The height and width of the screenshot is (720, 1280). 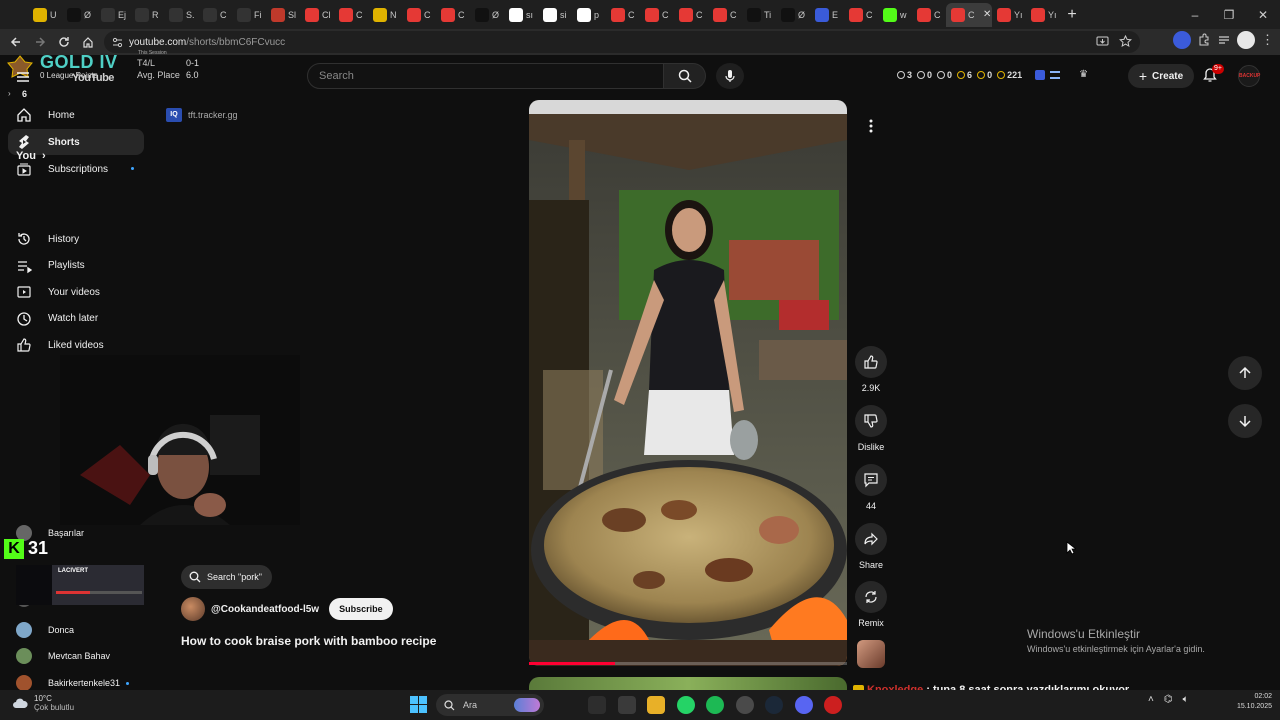 I want to click on browser-tab: Fi, so click(x=249, y=15).